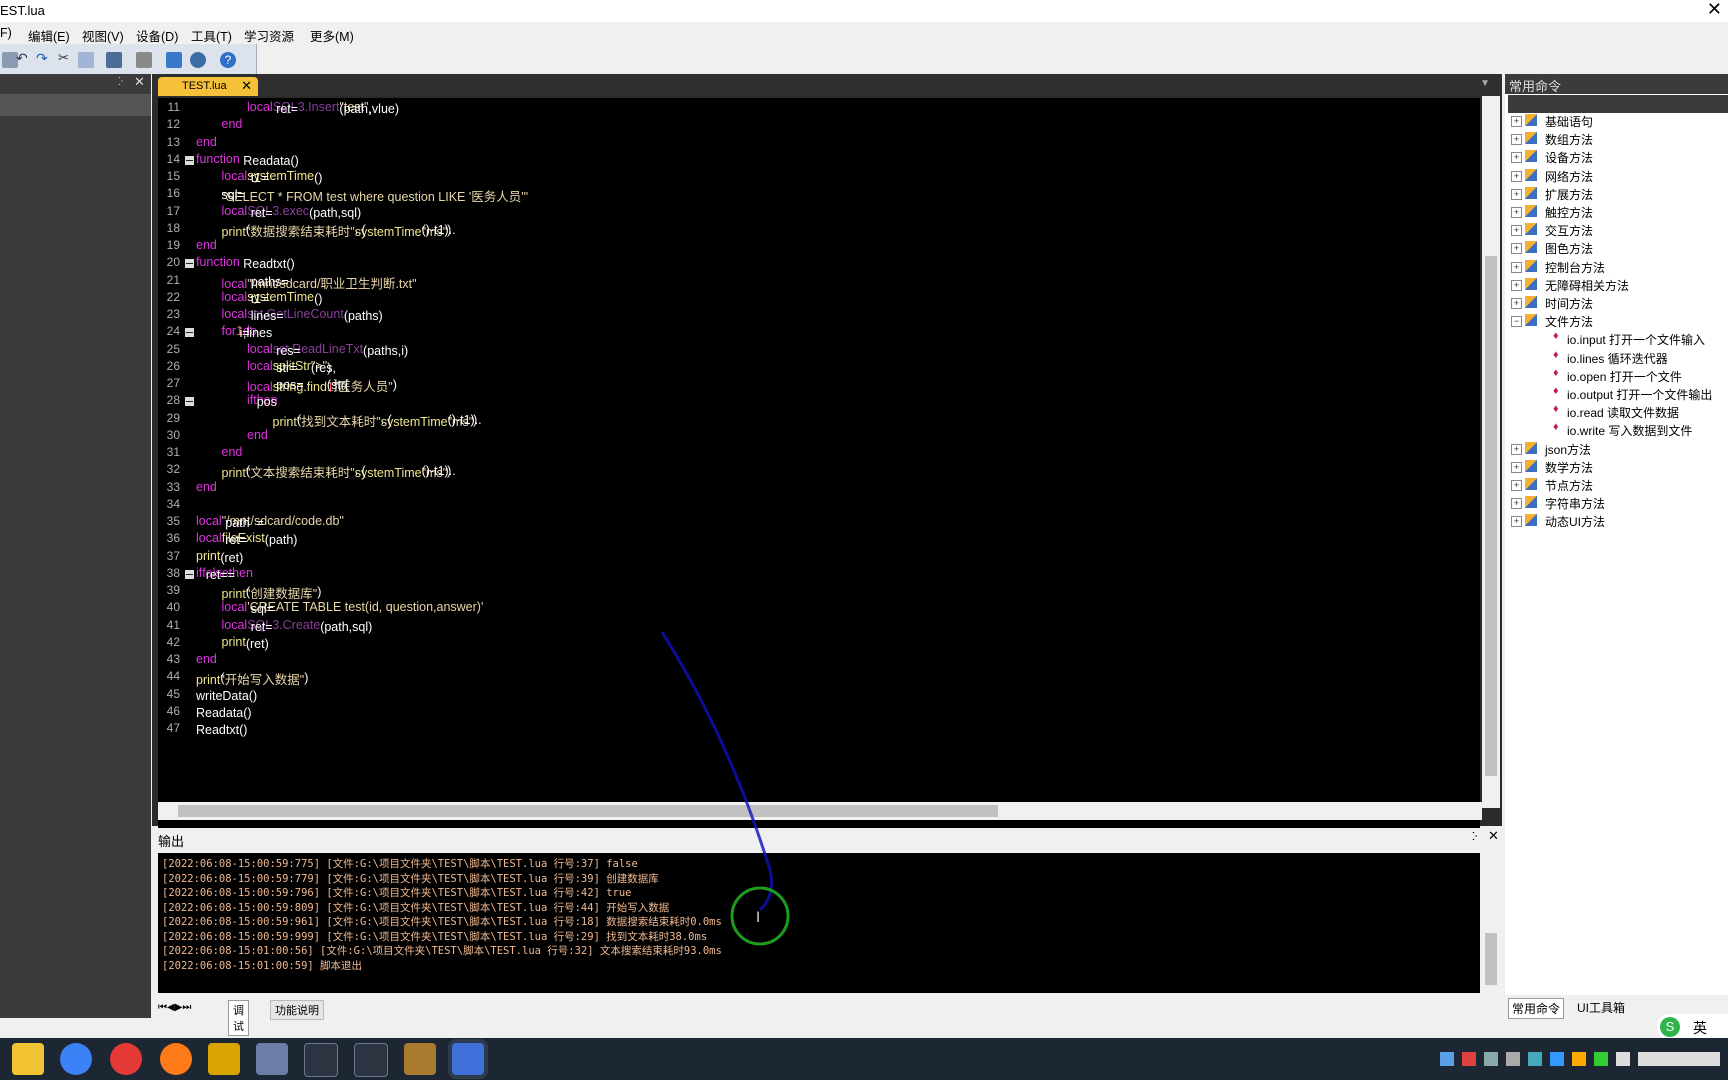  Describe the element at coordinates (86, 60) in the screenshot. I see `copy-icon` at that location.